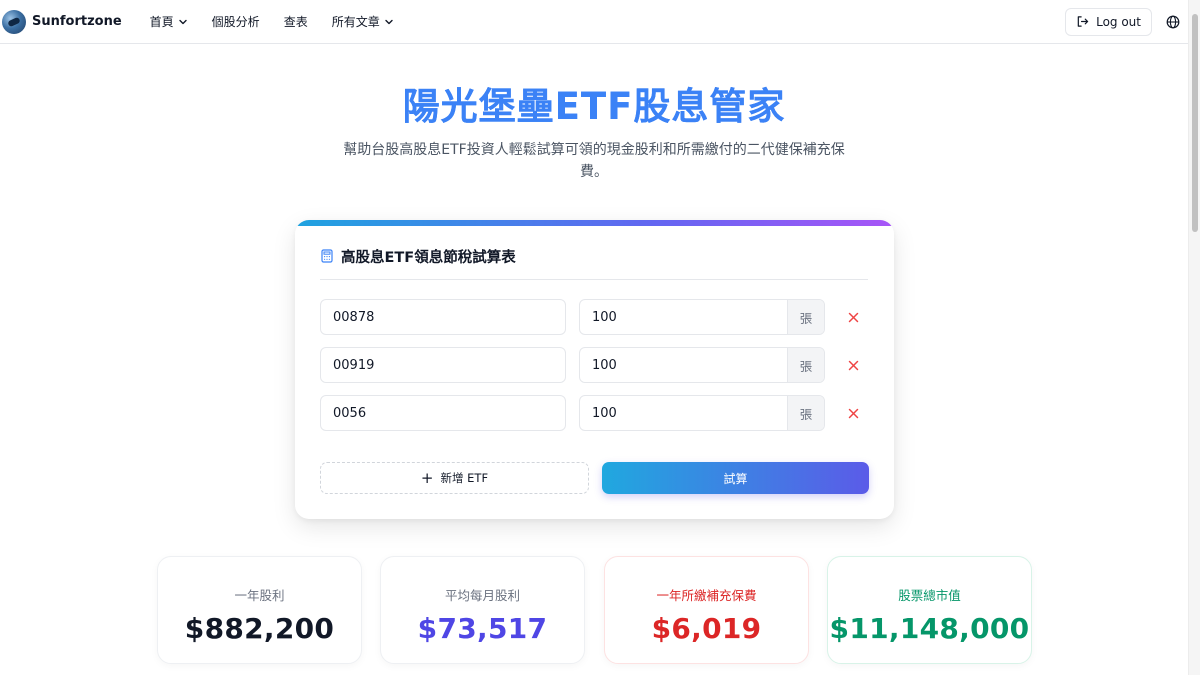 The height and width of the screenshot is (675, 1200). Describe the element at coordinates (443, 413) in the screenshot. I see `etf-code-input: 0056` at that location.